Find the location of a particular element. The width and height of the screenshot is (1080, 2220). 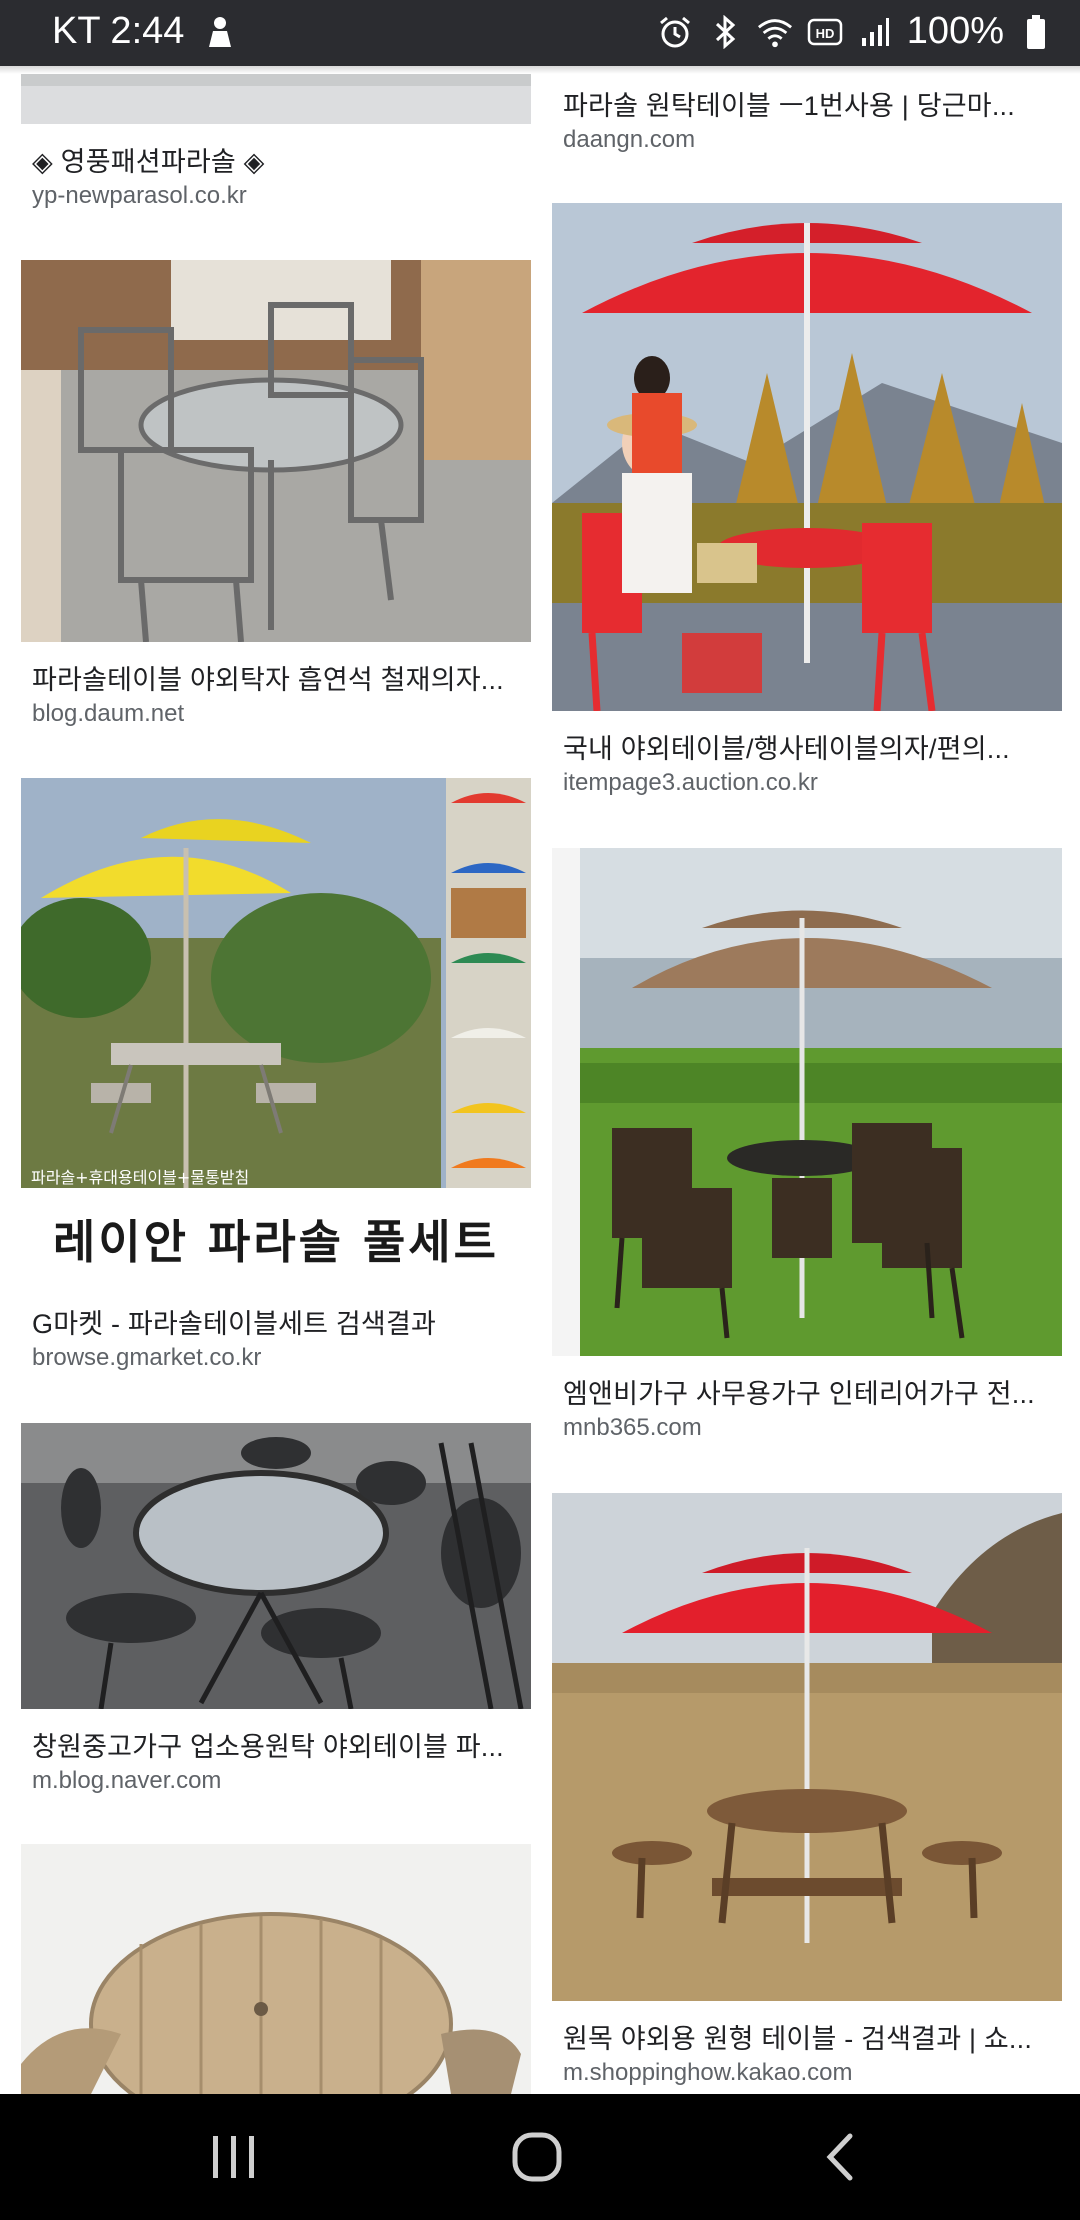

wifi-icon is located at coordinates (775, 32).